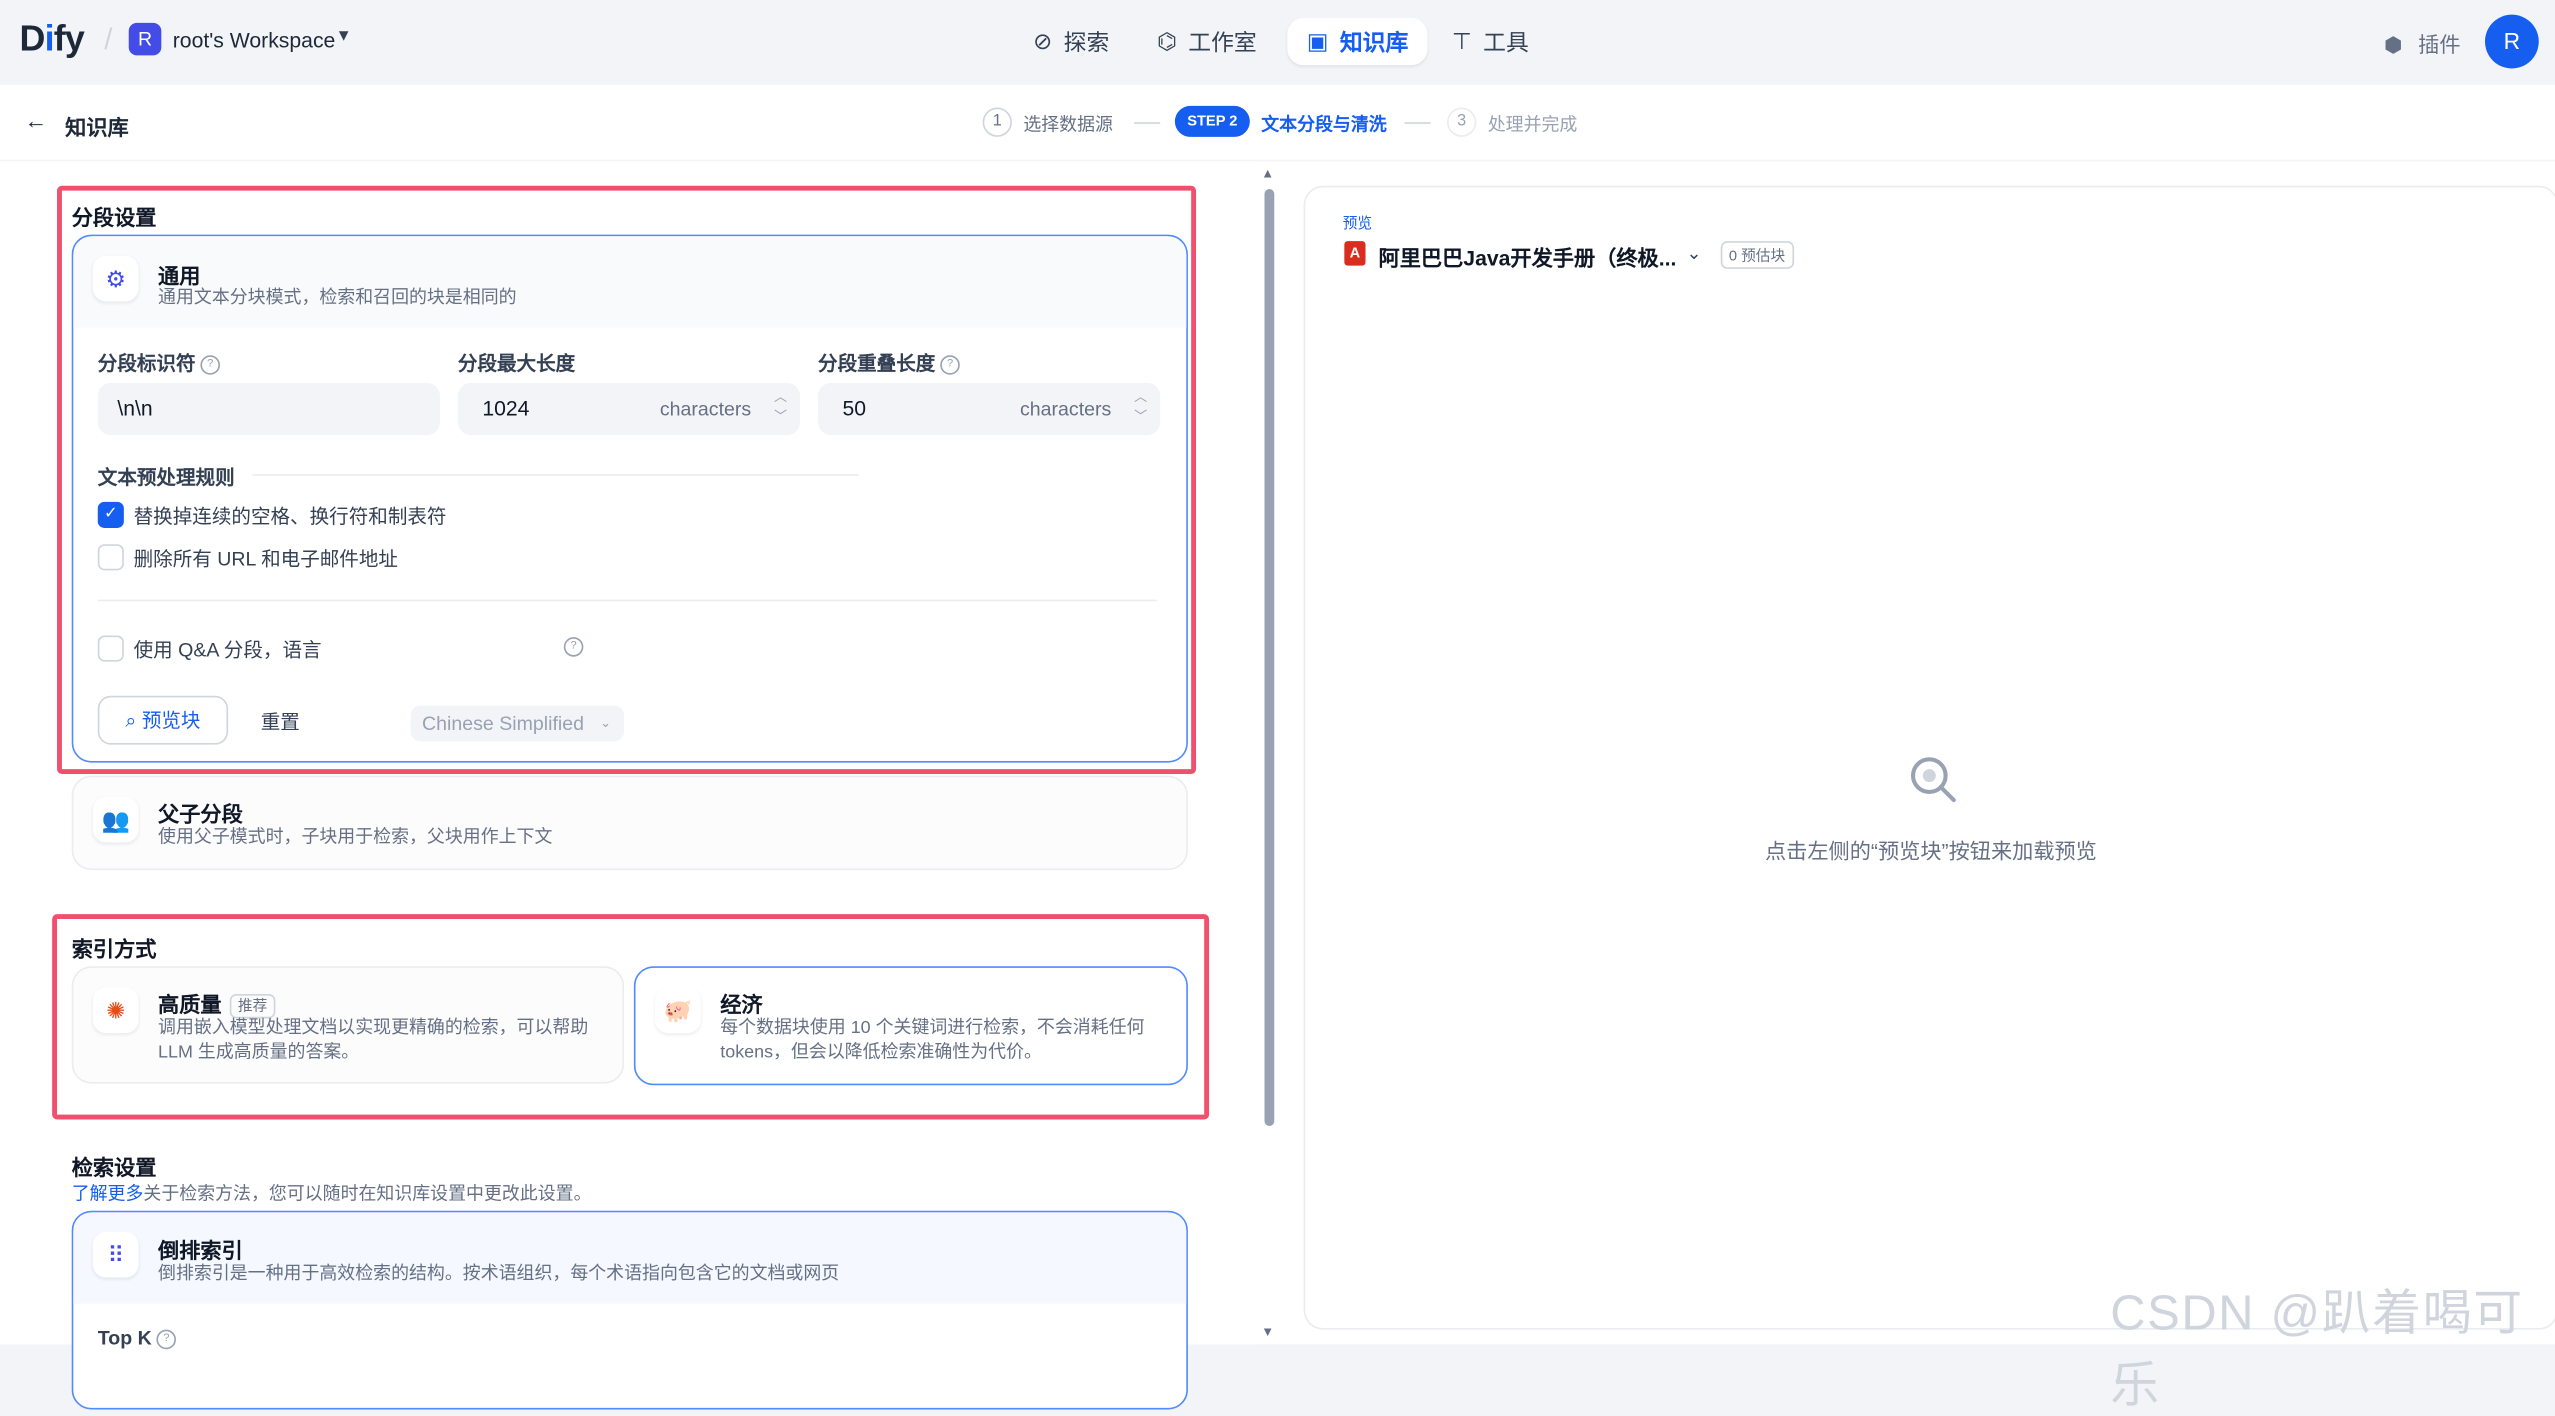 The height and width of the screenshot is (1416, 2555). Describe the element at coordinates (499, 1274) in the screenshot. I see `inverted-index-desc: 倒排索引是一种用于高效检索的结构。按术语组织，每个术语指向包含它的文档或网页` at that location.